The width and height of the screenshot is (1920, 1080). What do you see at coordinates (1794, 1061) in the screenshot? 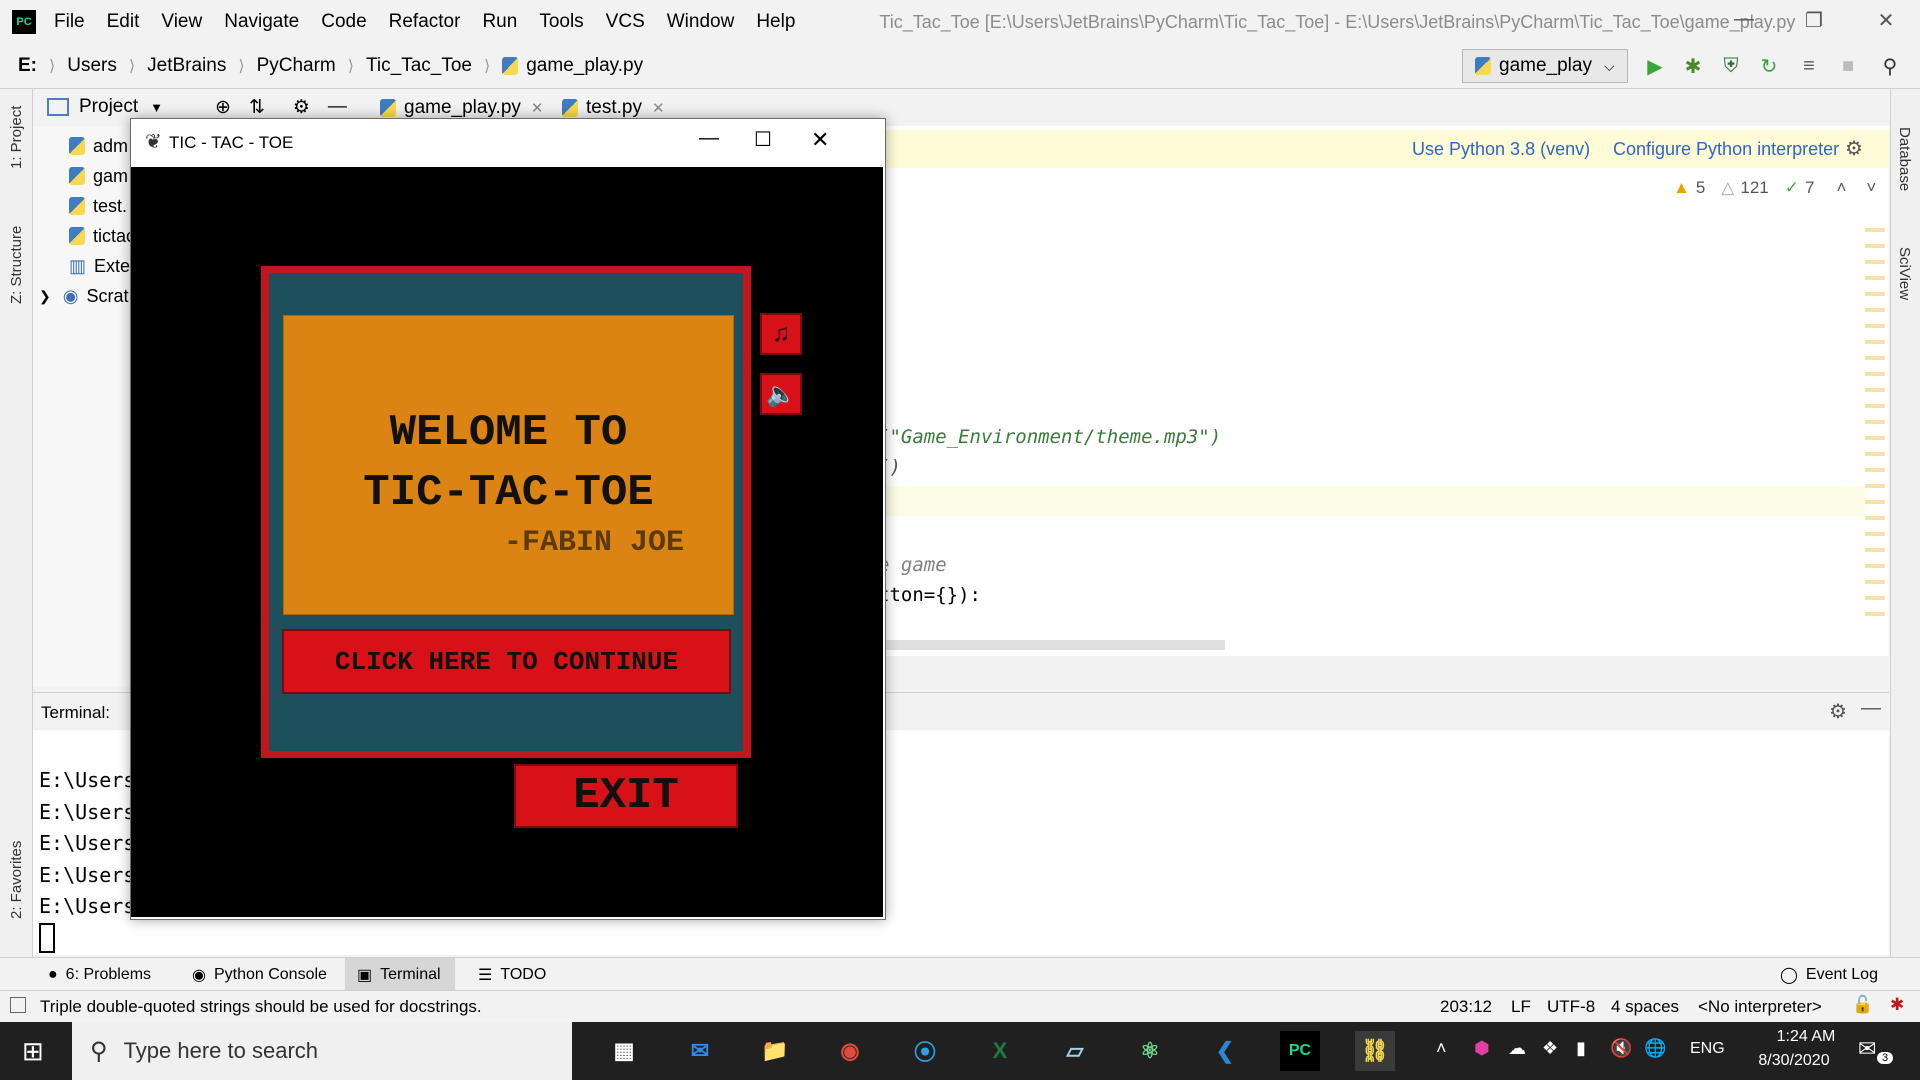
I see `clock-date: 8/30/2020` at bounding box center [1794, 1061].